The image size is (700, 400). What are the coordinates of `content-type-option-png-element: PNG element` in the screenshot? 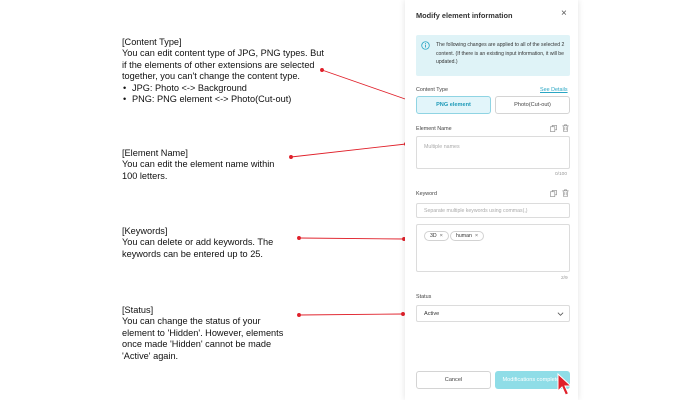 It's located at (453, 105).